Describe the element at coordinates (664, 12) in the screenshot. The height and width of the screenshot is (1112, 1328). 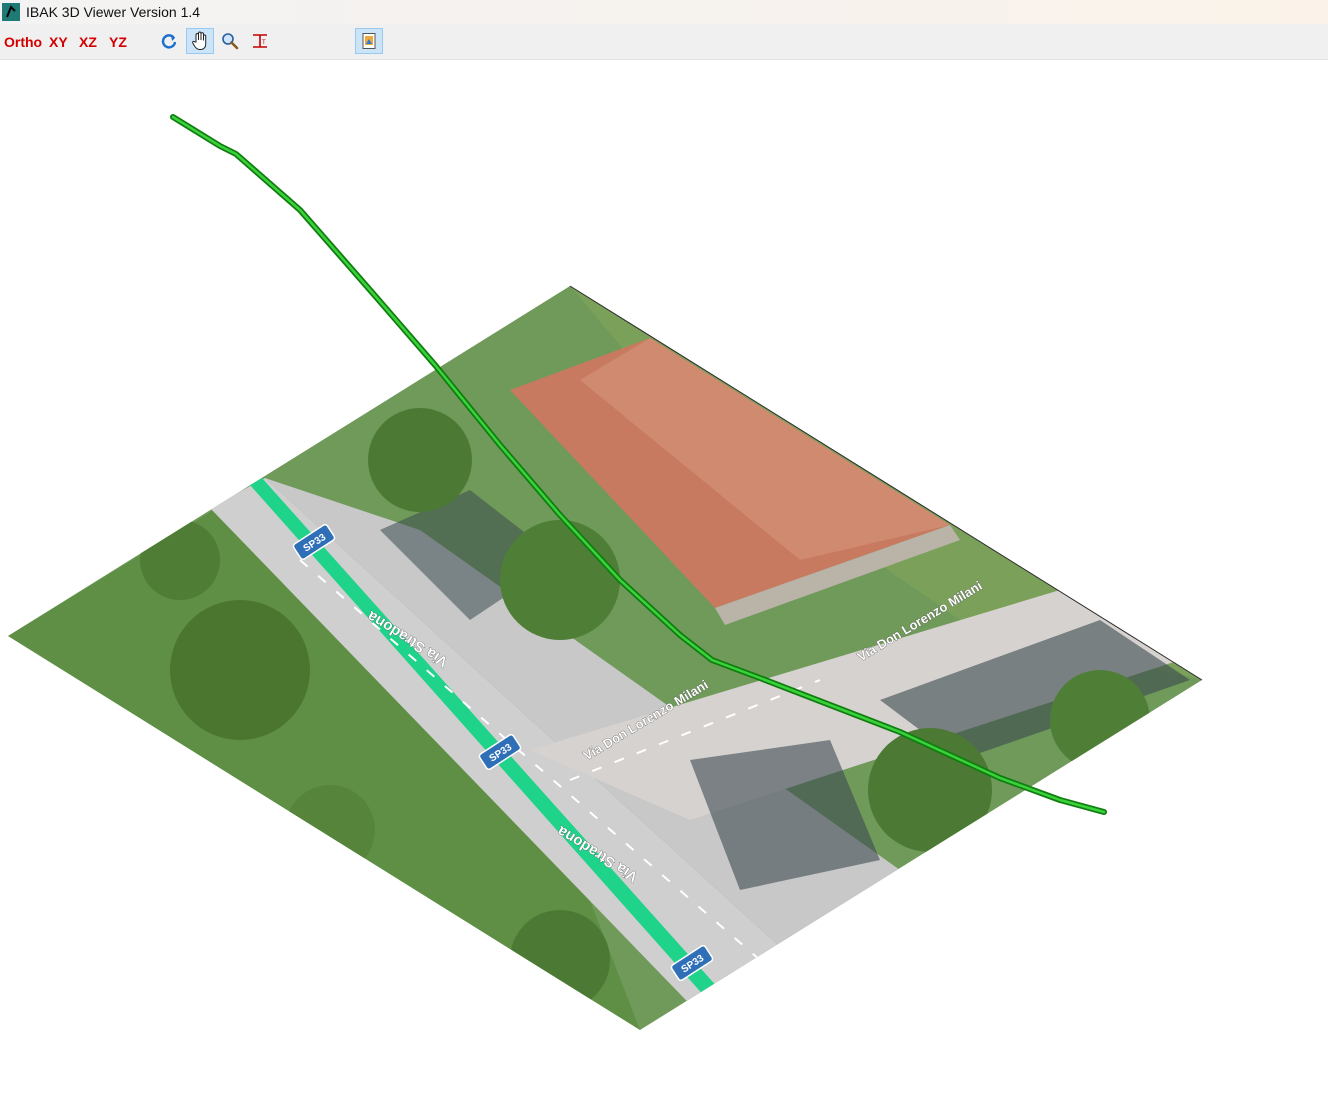
I see `title-bar: IBAK 3D Viewer Version 1.4` at that location.